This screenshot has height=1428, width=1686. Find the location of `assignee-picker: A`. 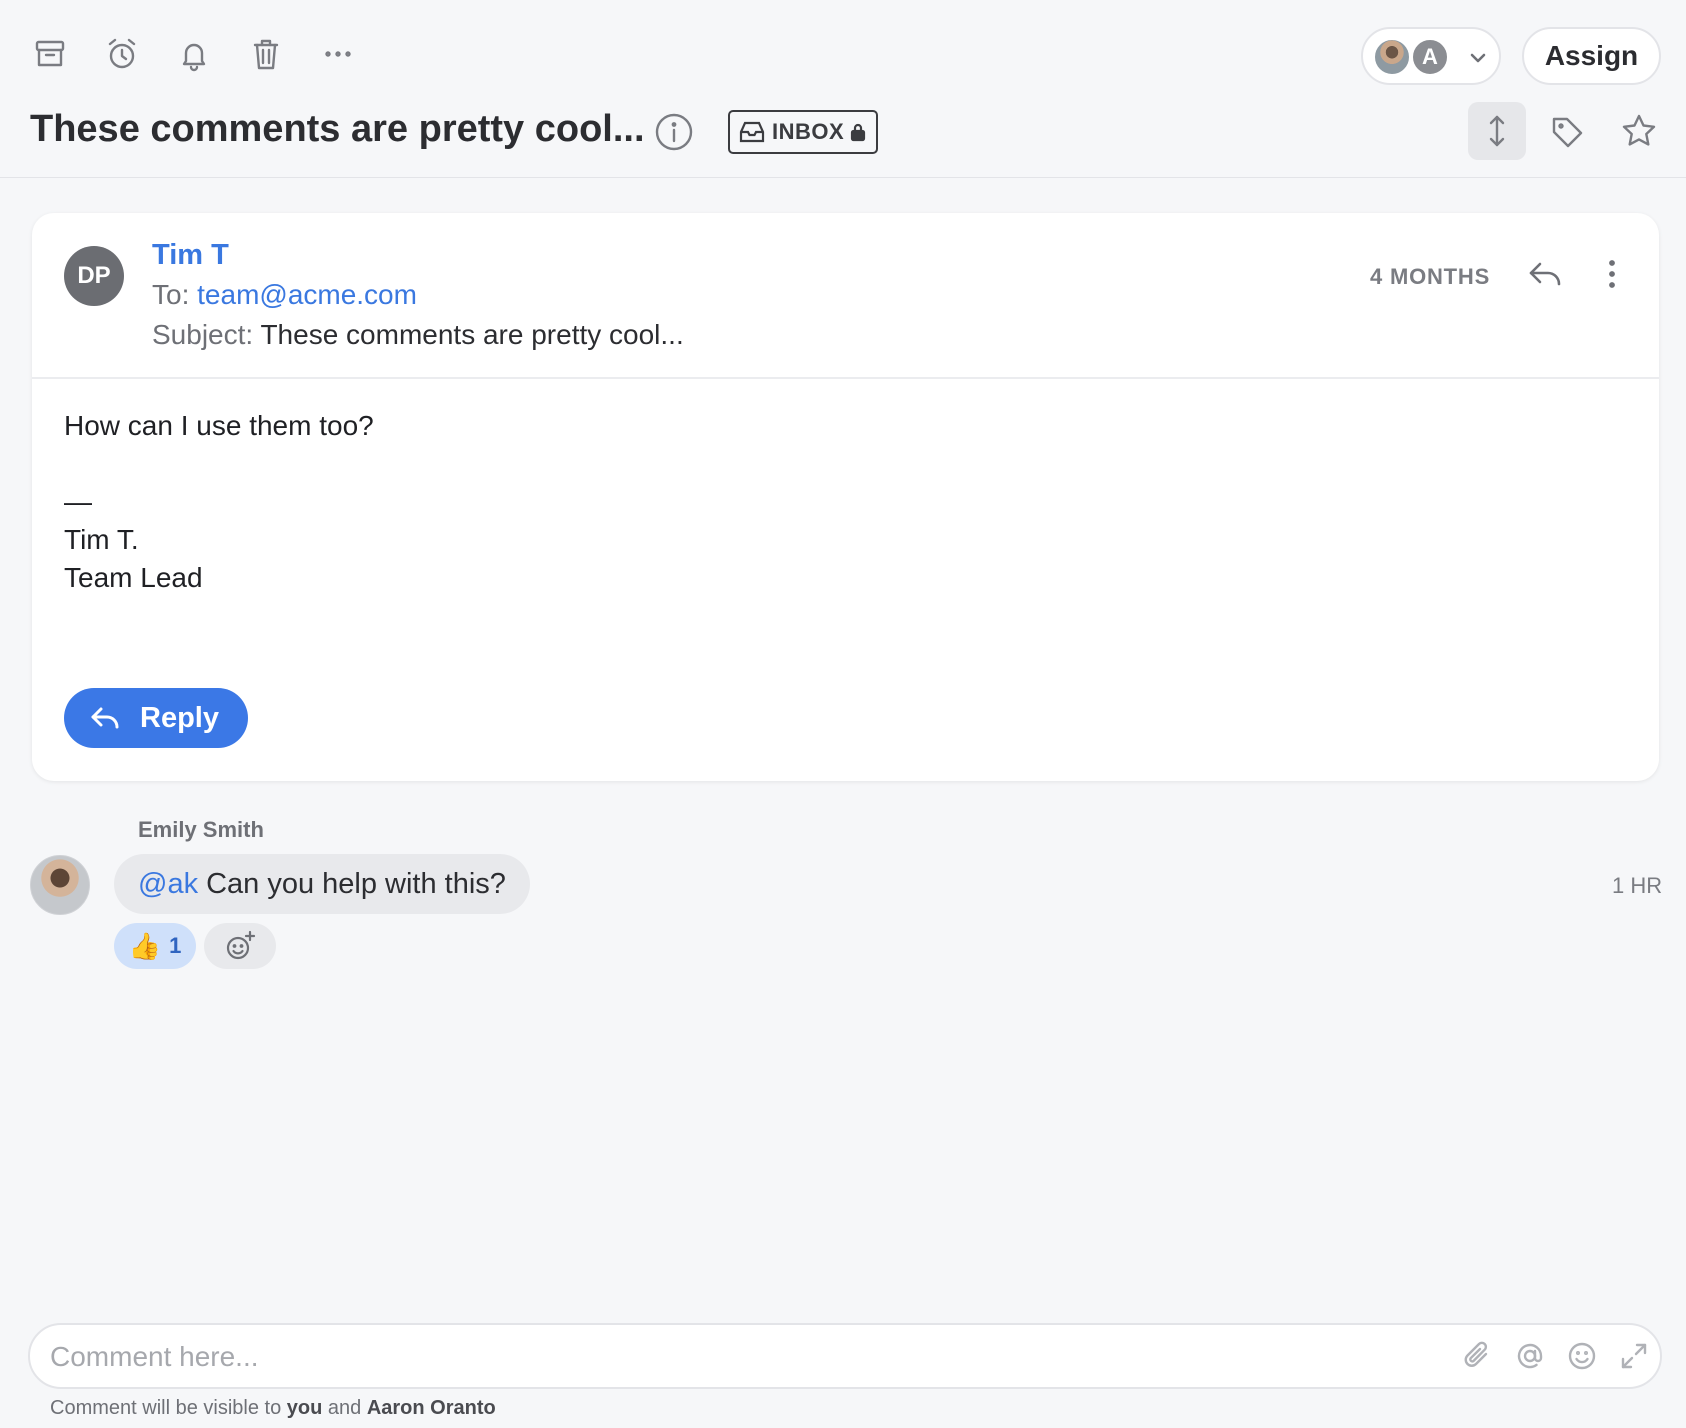

assignee-picker: A is located at coordinates (1431, 56).